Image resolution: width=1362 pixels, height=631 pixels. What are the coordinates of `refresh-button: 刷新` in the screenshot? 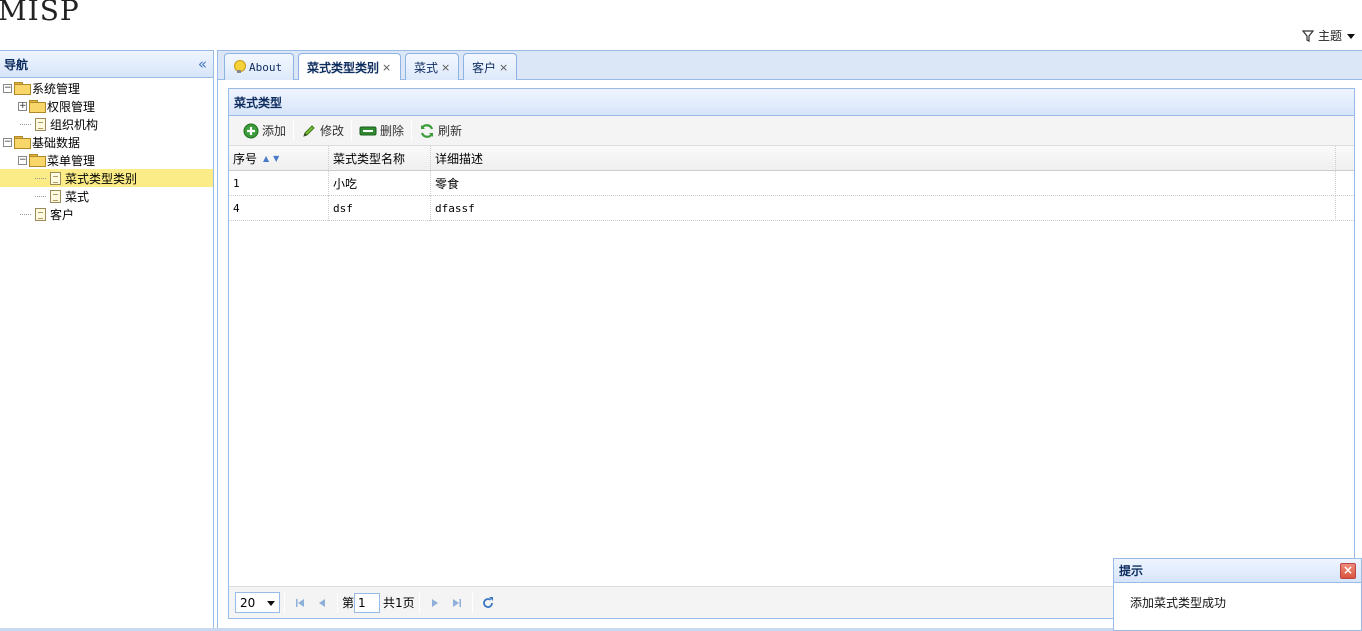 It's located at (440, 131).